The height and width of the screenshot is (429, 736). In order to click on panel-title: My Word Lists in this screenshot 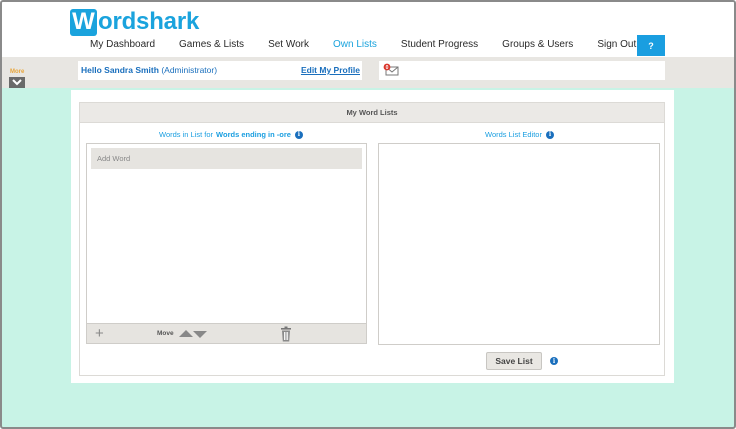, I will do `click(372, 112)`.